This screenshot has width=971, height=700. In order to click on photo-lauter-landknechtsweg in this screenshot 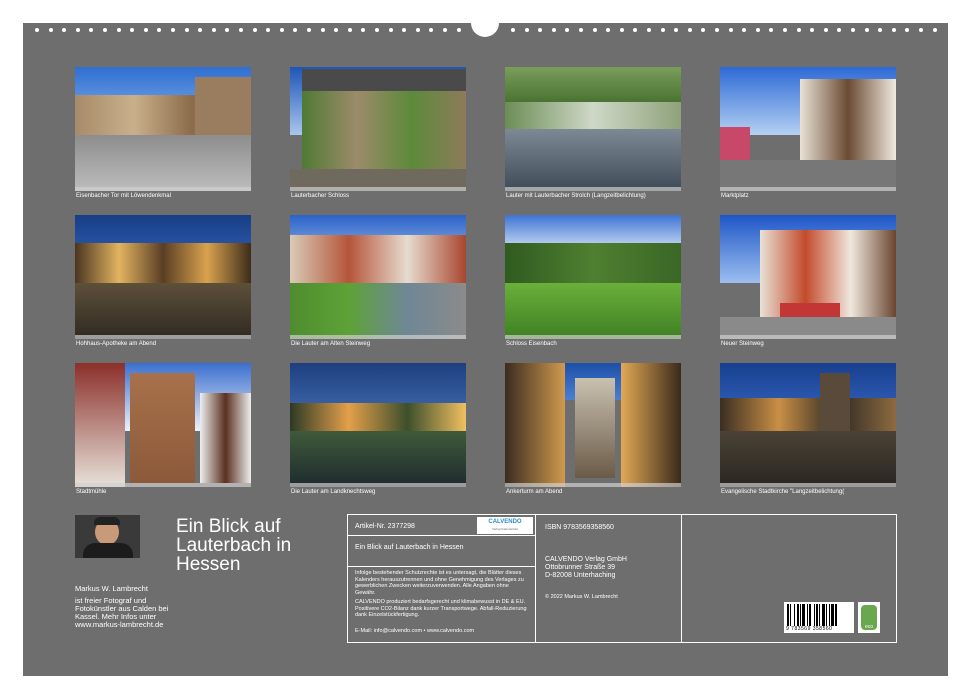, I will do `click(378, 425)`.